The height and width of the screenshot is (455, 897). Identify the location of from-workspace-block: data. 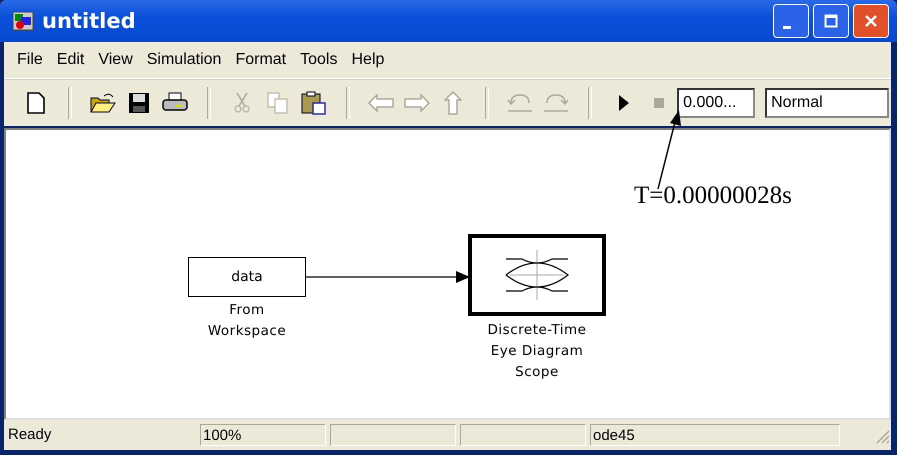
(247, 277).